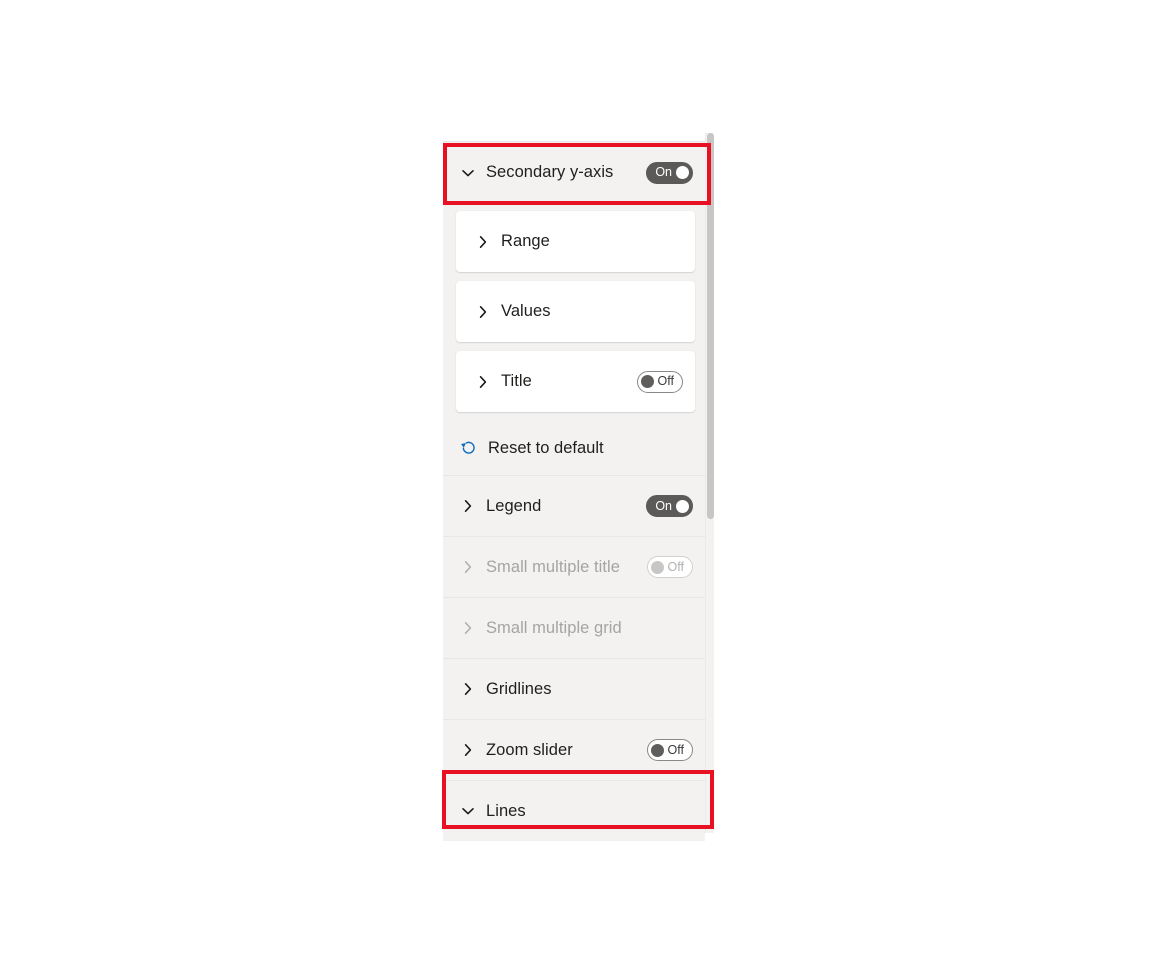 The height and width of the screenshot is (966, 1164). What do you see at coordinates (546, 447) in the screenshot?
I see `reset-to-default-label: Reset to default` at bounding box center [546, 447].